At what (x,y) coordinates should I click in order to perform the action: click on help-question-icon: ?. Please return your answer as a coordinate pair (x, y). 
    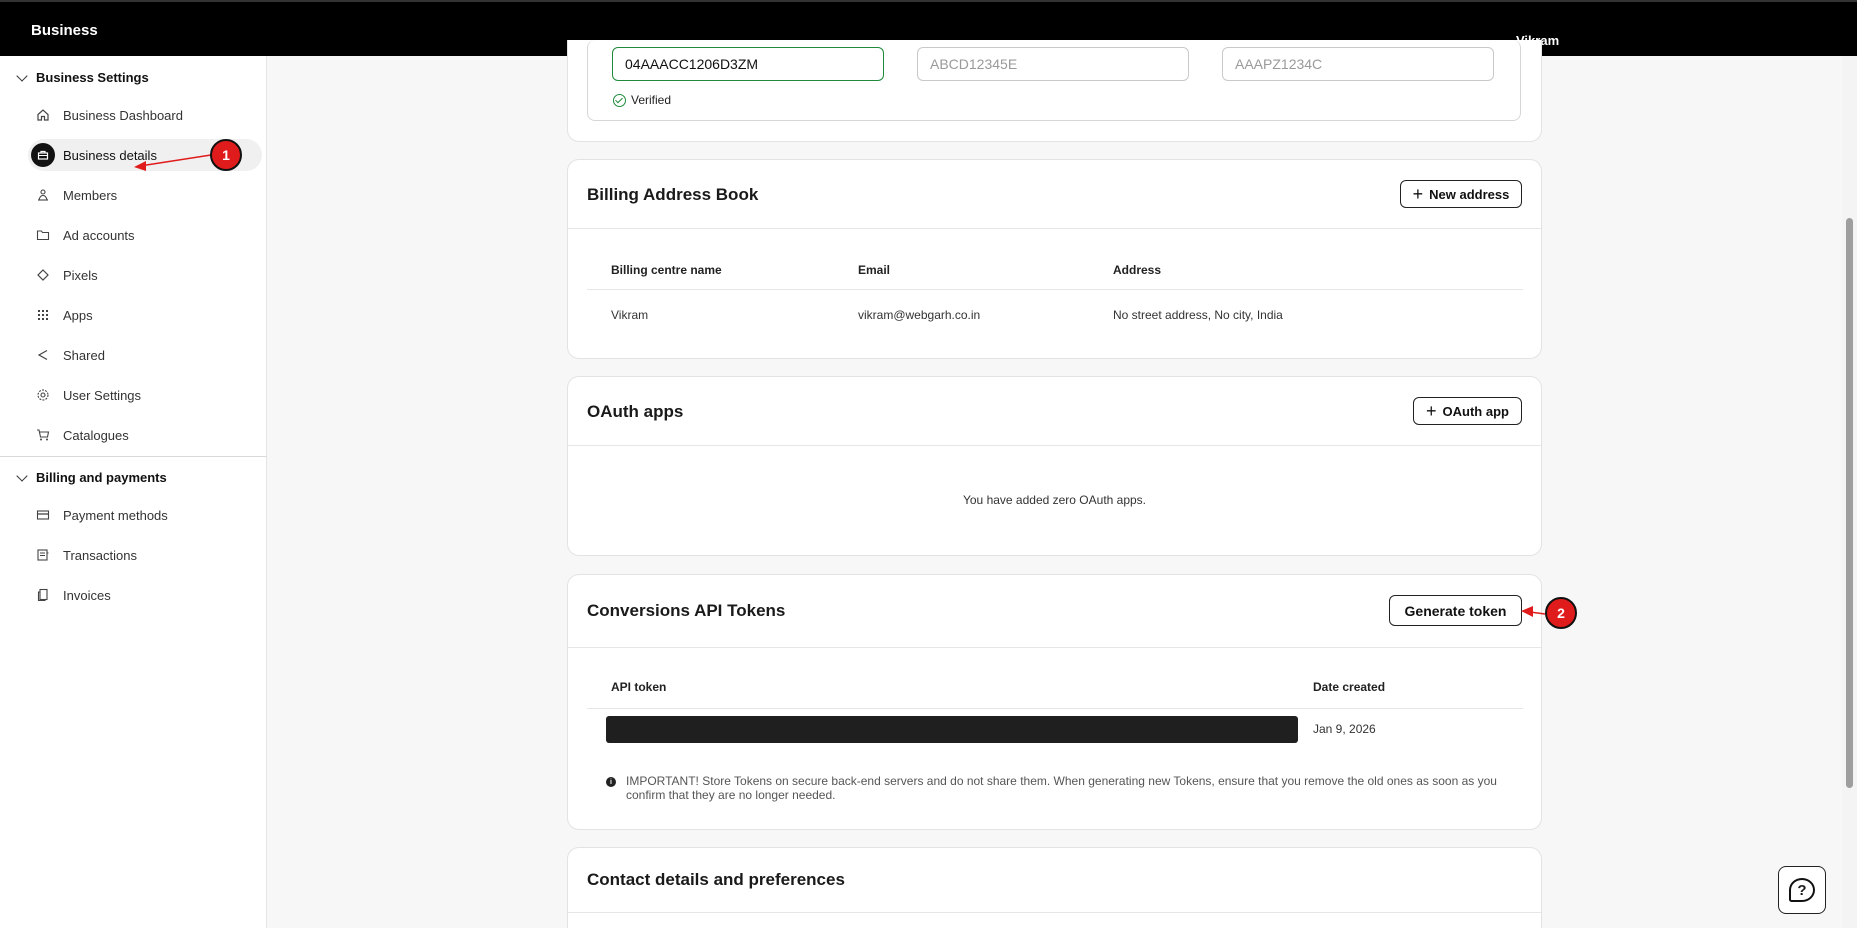
    Looking at the image, I should click on (1802, 890).